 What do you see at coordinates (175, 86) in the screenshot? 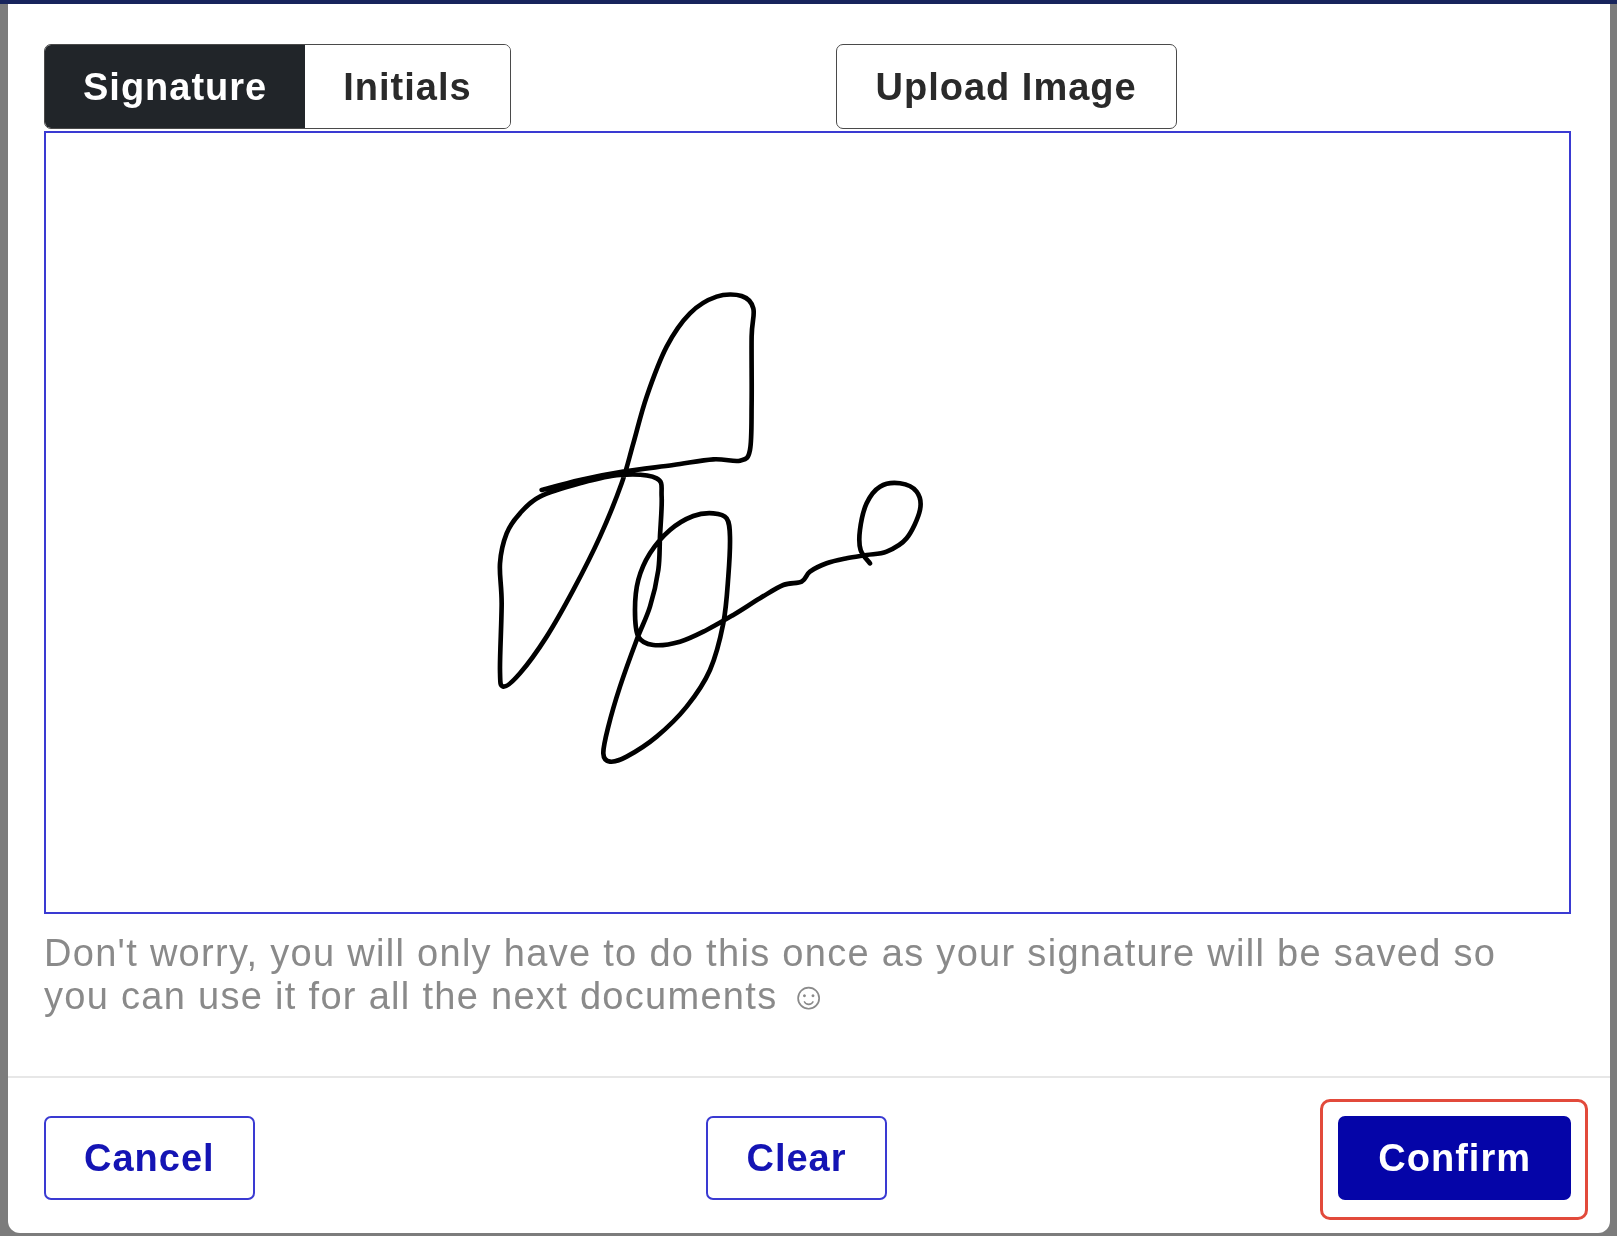
I see `tab: Signature` at bounding box center [175, 86].